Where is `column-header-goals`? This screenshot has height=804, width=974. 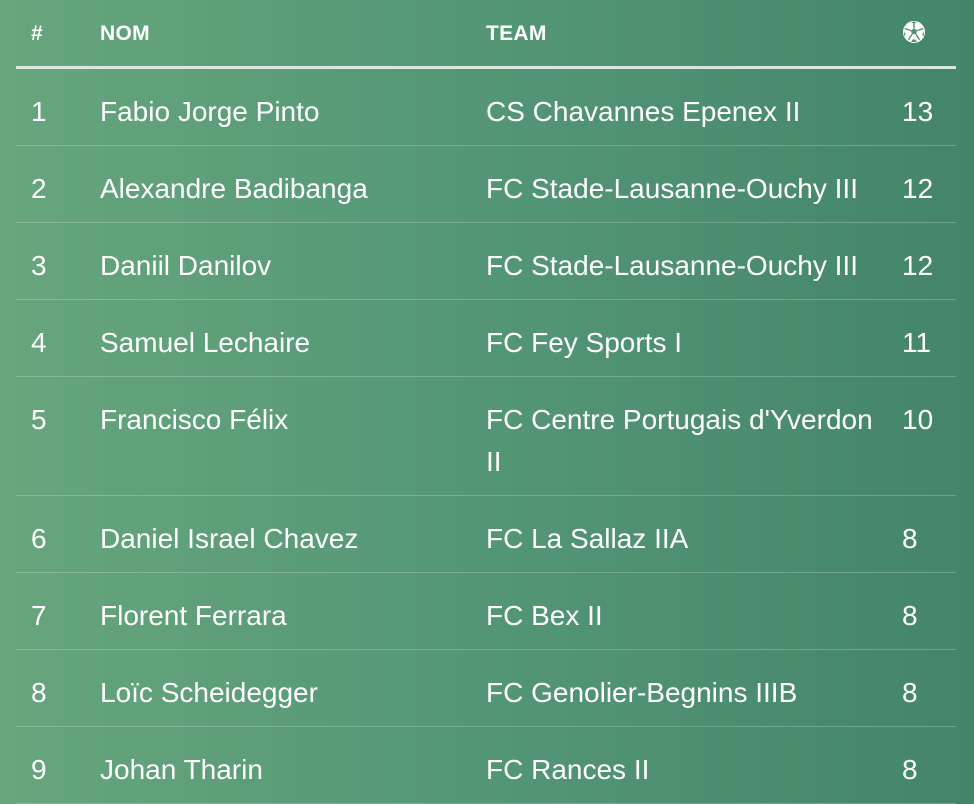 column-header-goals is located at coordinates (914, 35).